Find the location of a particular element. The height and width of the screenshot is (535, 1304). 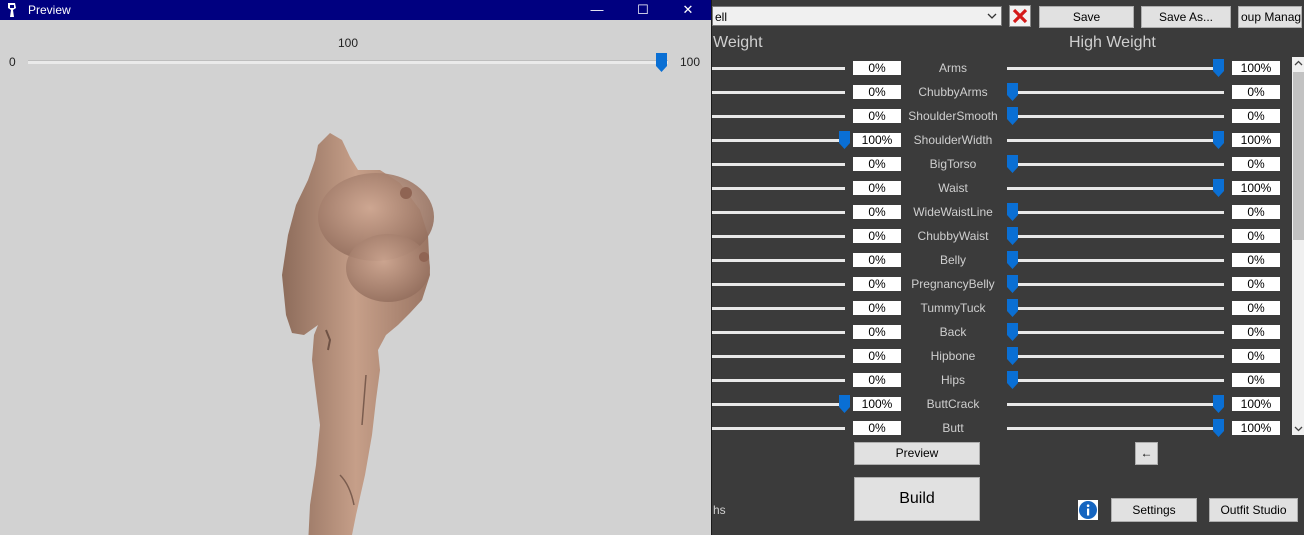

back-arrow-button: ← is located at coordinates (1146, 453).